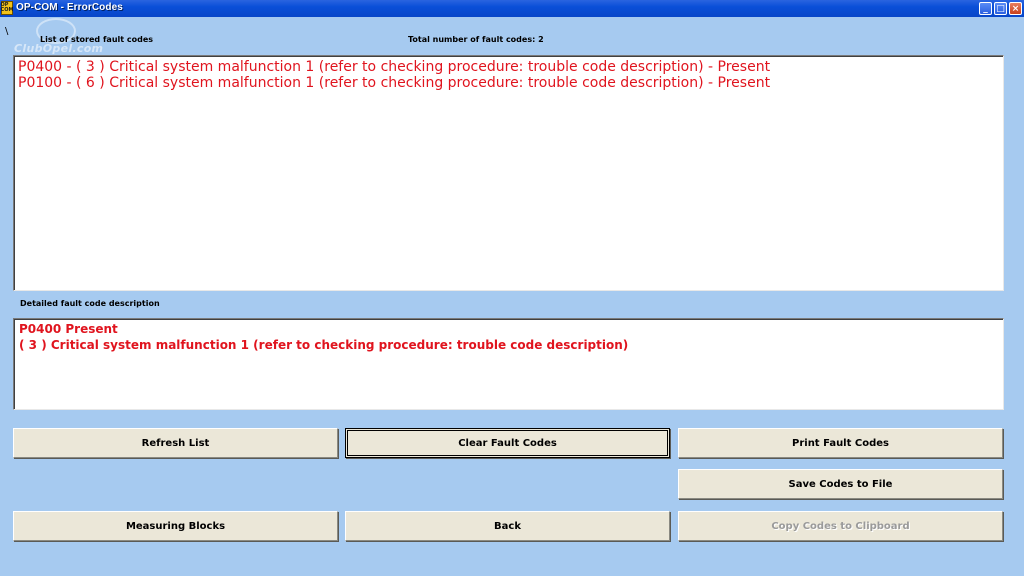 The width and height of the screenshot is (1024, 576). Describe the element at coordinates (175, 526) in the screenshot. I see `measuring-blocks-button: Measuring Blocks` at that location.